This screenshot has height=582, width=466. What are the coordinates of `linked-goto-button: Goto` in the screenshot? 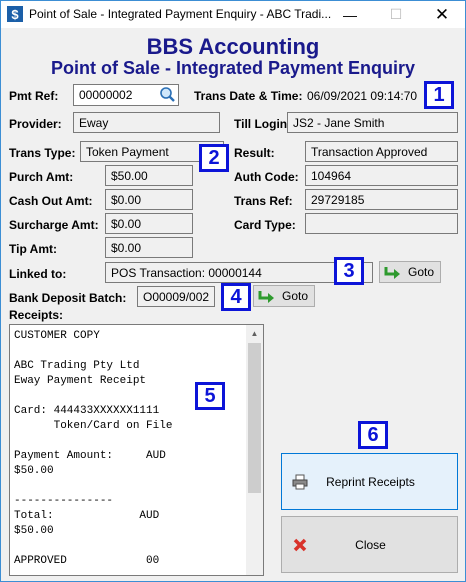 It's located at (410, 272).